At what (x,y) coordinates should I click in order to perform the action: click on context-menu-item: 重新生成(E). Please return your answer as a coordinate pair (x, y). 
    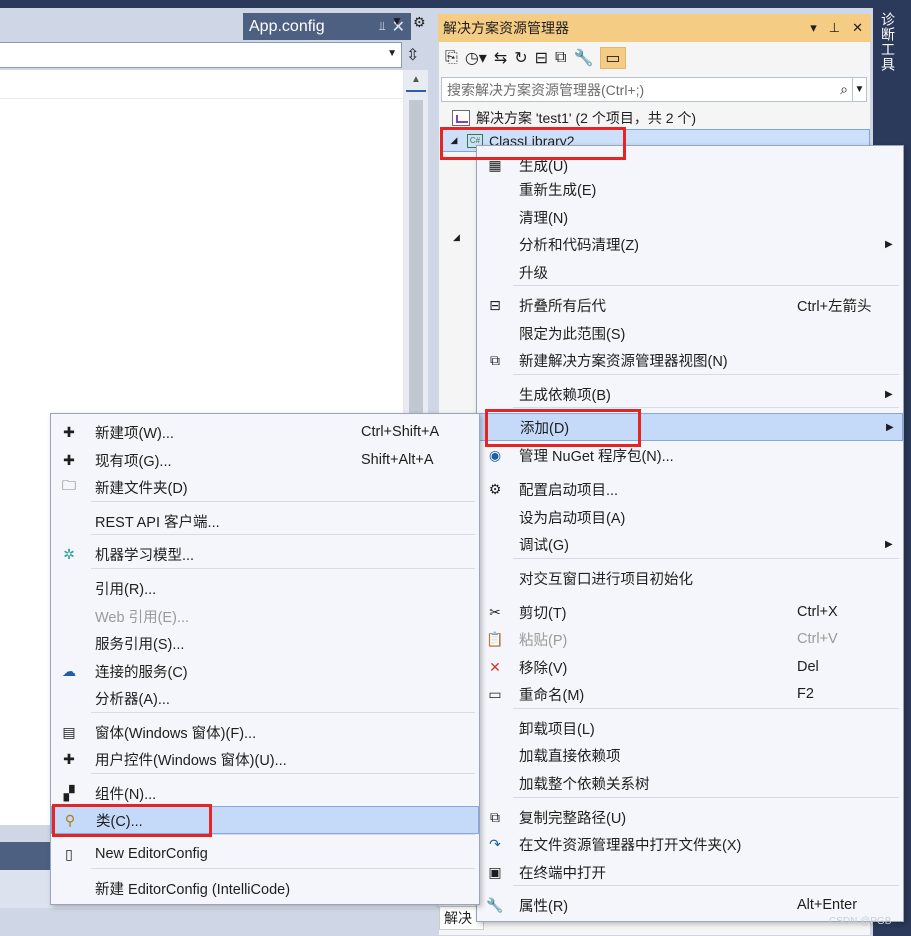
    Looking at the image, I should click on (690, 189).